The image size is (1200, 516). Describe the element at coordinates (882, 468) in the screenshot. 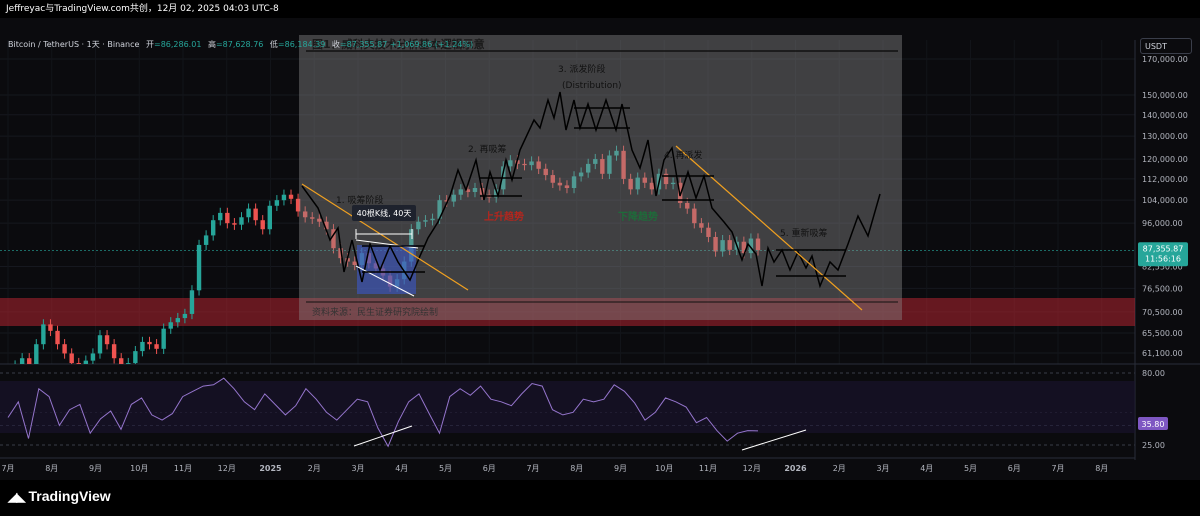

I see `time-tick-label: 3月` at that location.